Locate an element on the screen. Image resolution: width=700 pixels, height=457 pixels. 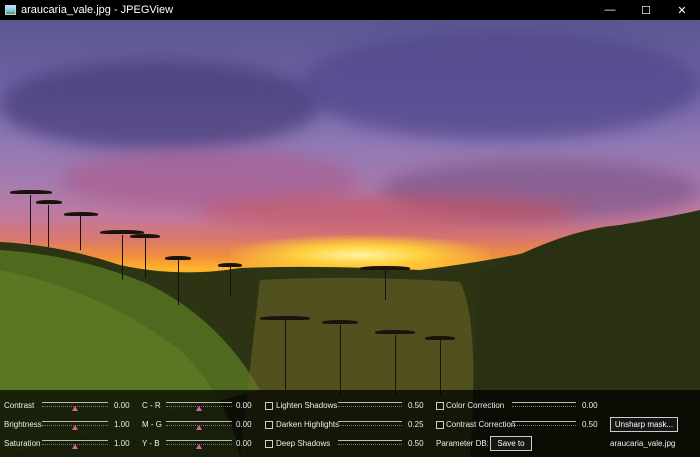
saturation-slider is located at coordinates (75, 444).